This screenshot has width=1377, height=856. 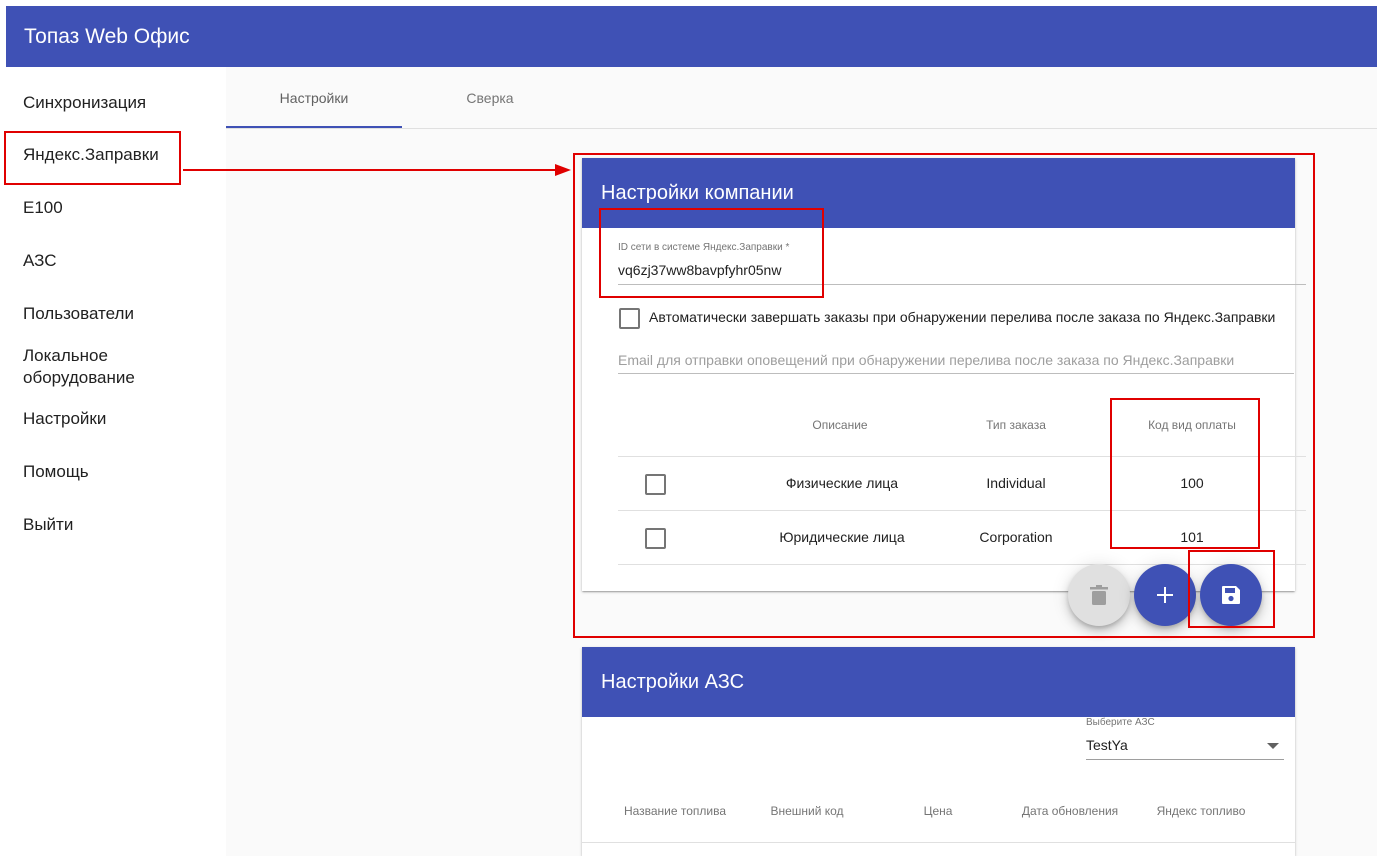 What do you see at coordinates (938, 811) in the screenshot?
I see `table-header-price: Цена` at bounding box center [938, 811].